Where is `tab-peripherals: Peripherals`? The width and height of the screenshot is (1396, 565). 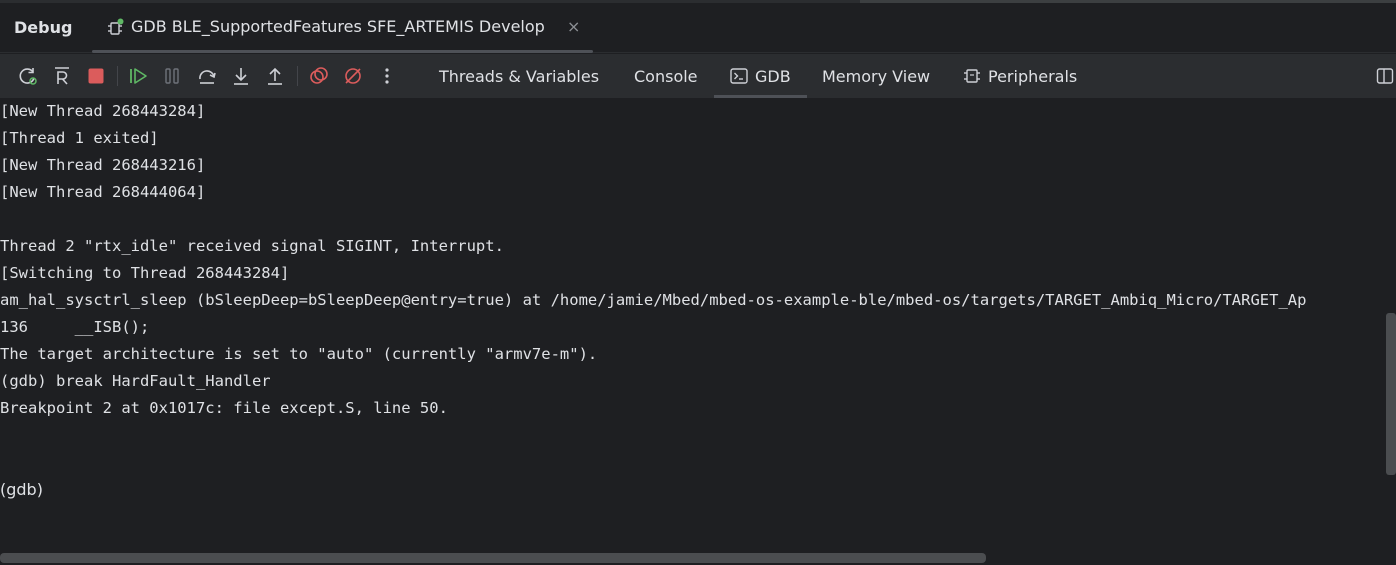
tab-peripherals: Peripherals is located at coordinates (1020, 76).